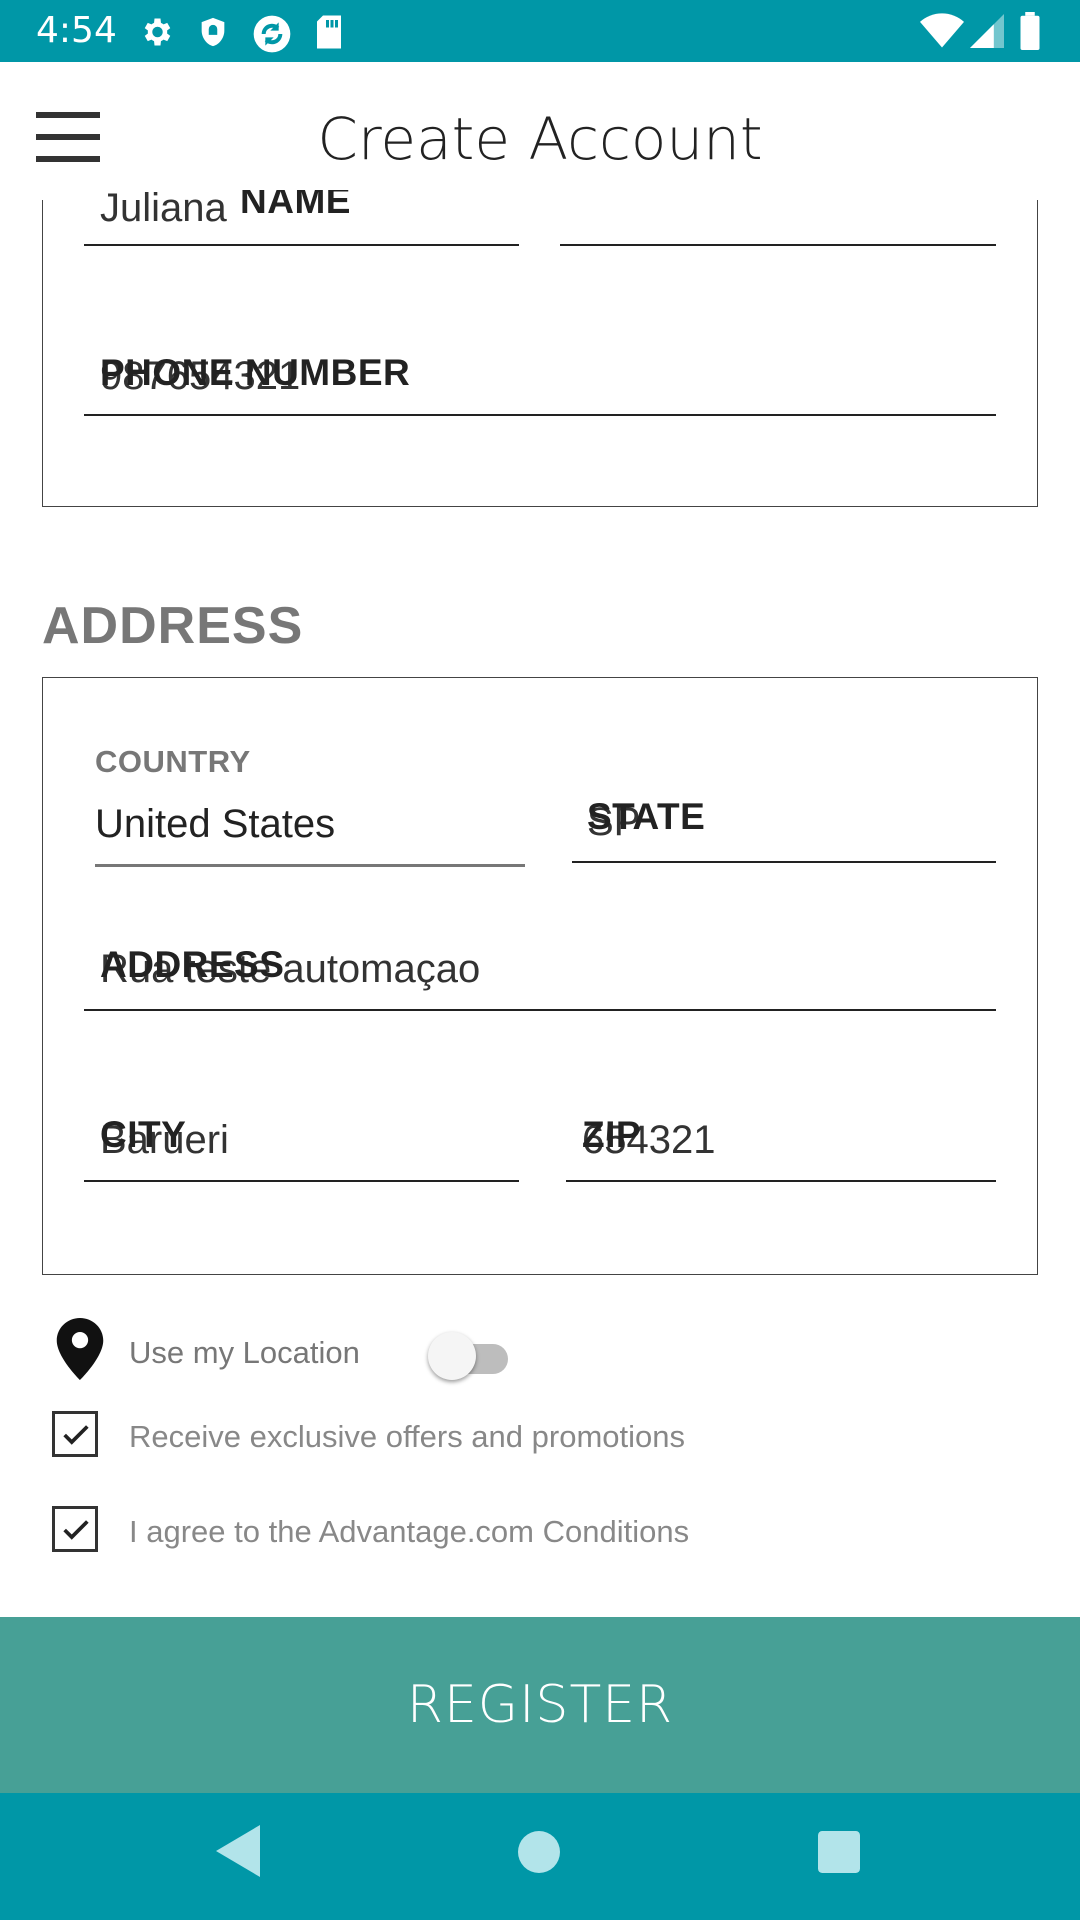 The image size is (1080, 1920). I want to click on location-pin-icon, so click(80, 1349).